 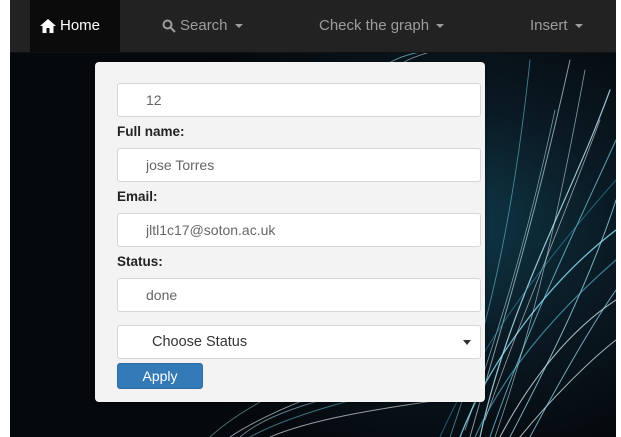 I want to click on nav-home: Home, so click(x=75, y=26).